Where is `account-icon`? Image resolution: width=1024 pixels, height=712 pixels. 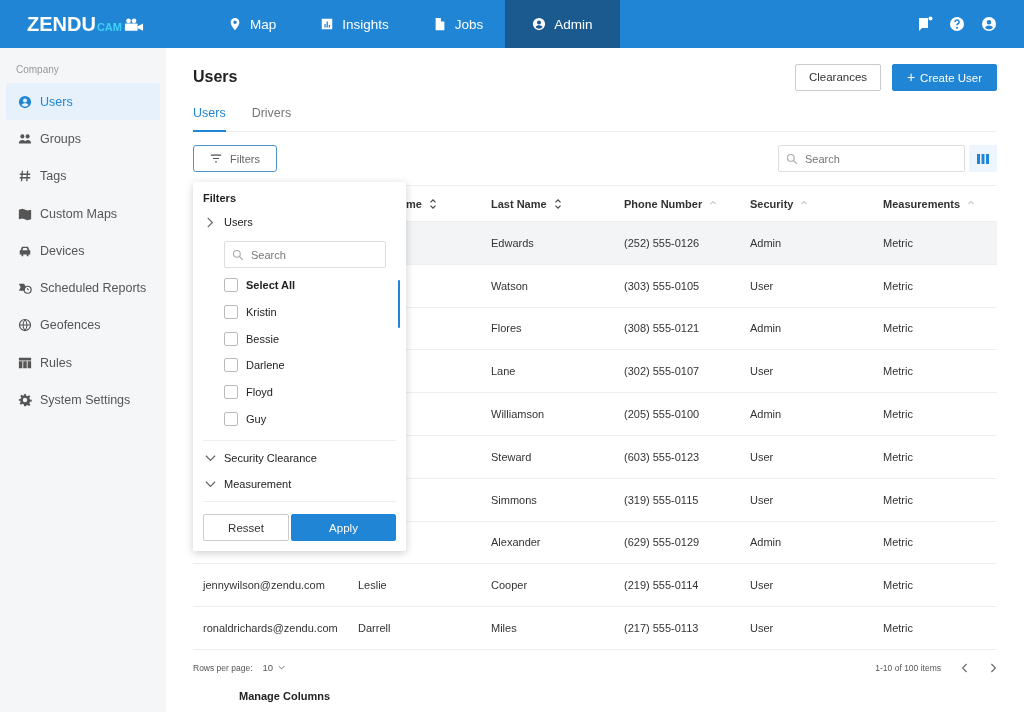
account-icon is located at coordinates (989, 24).